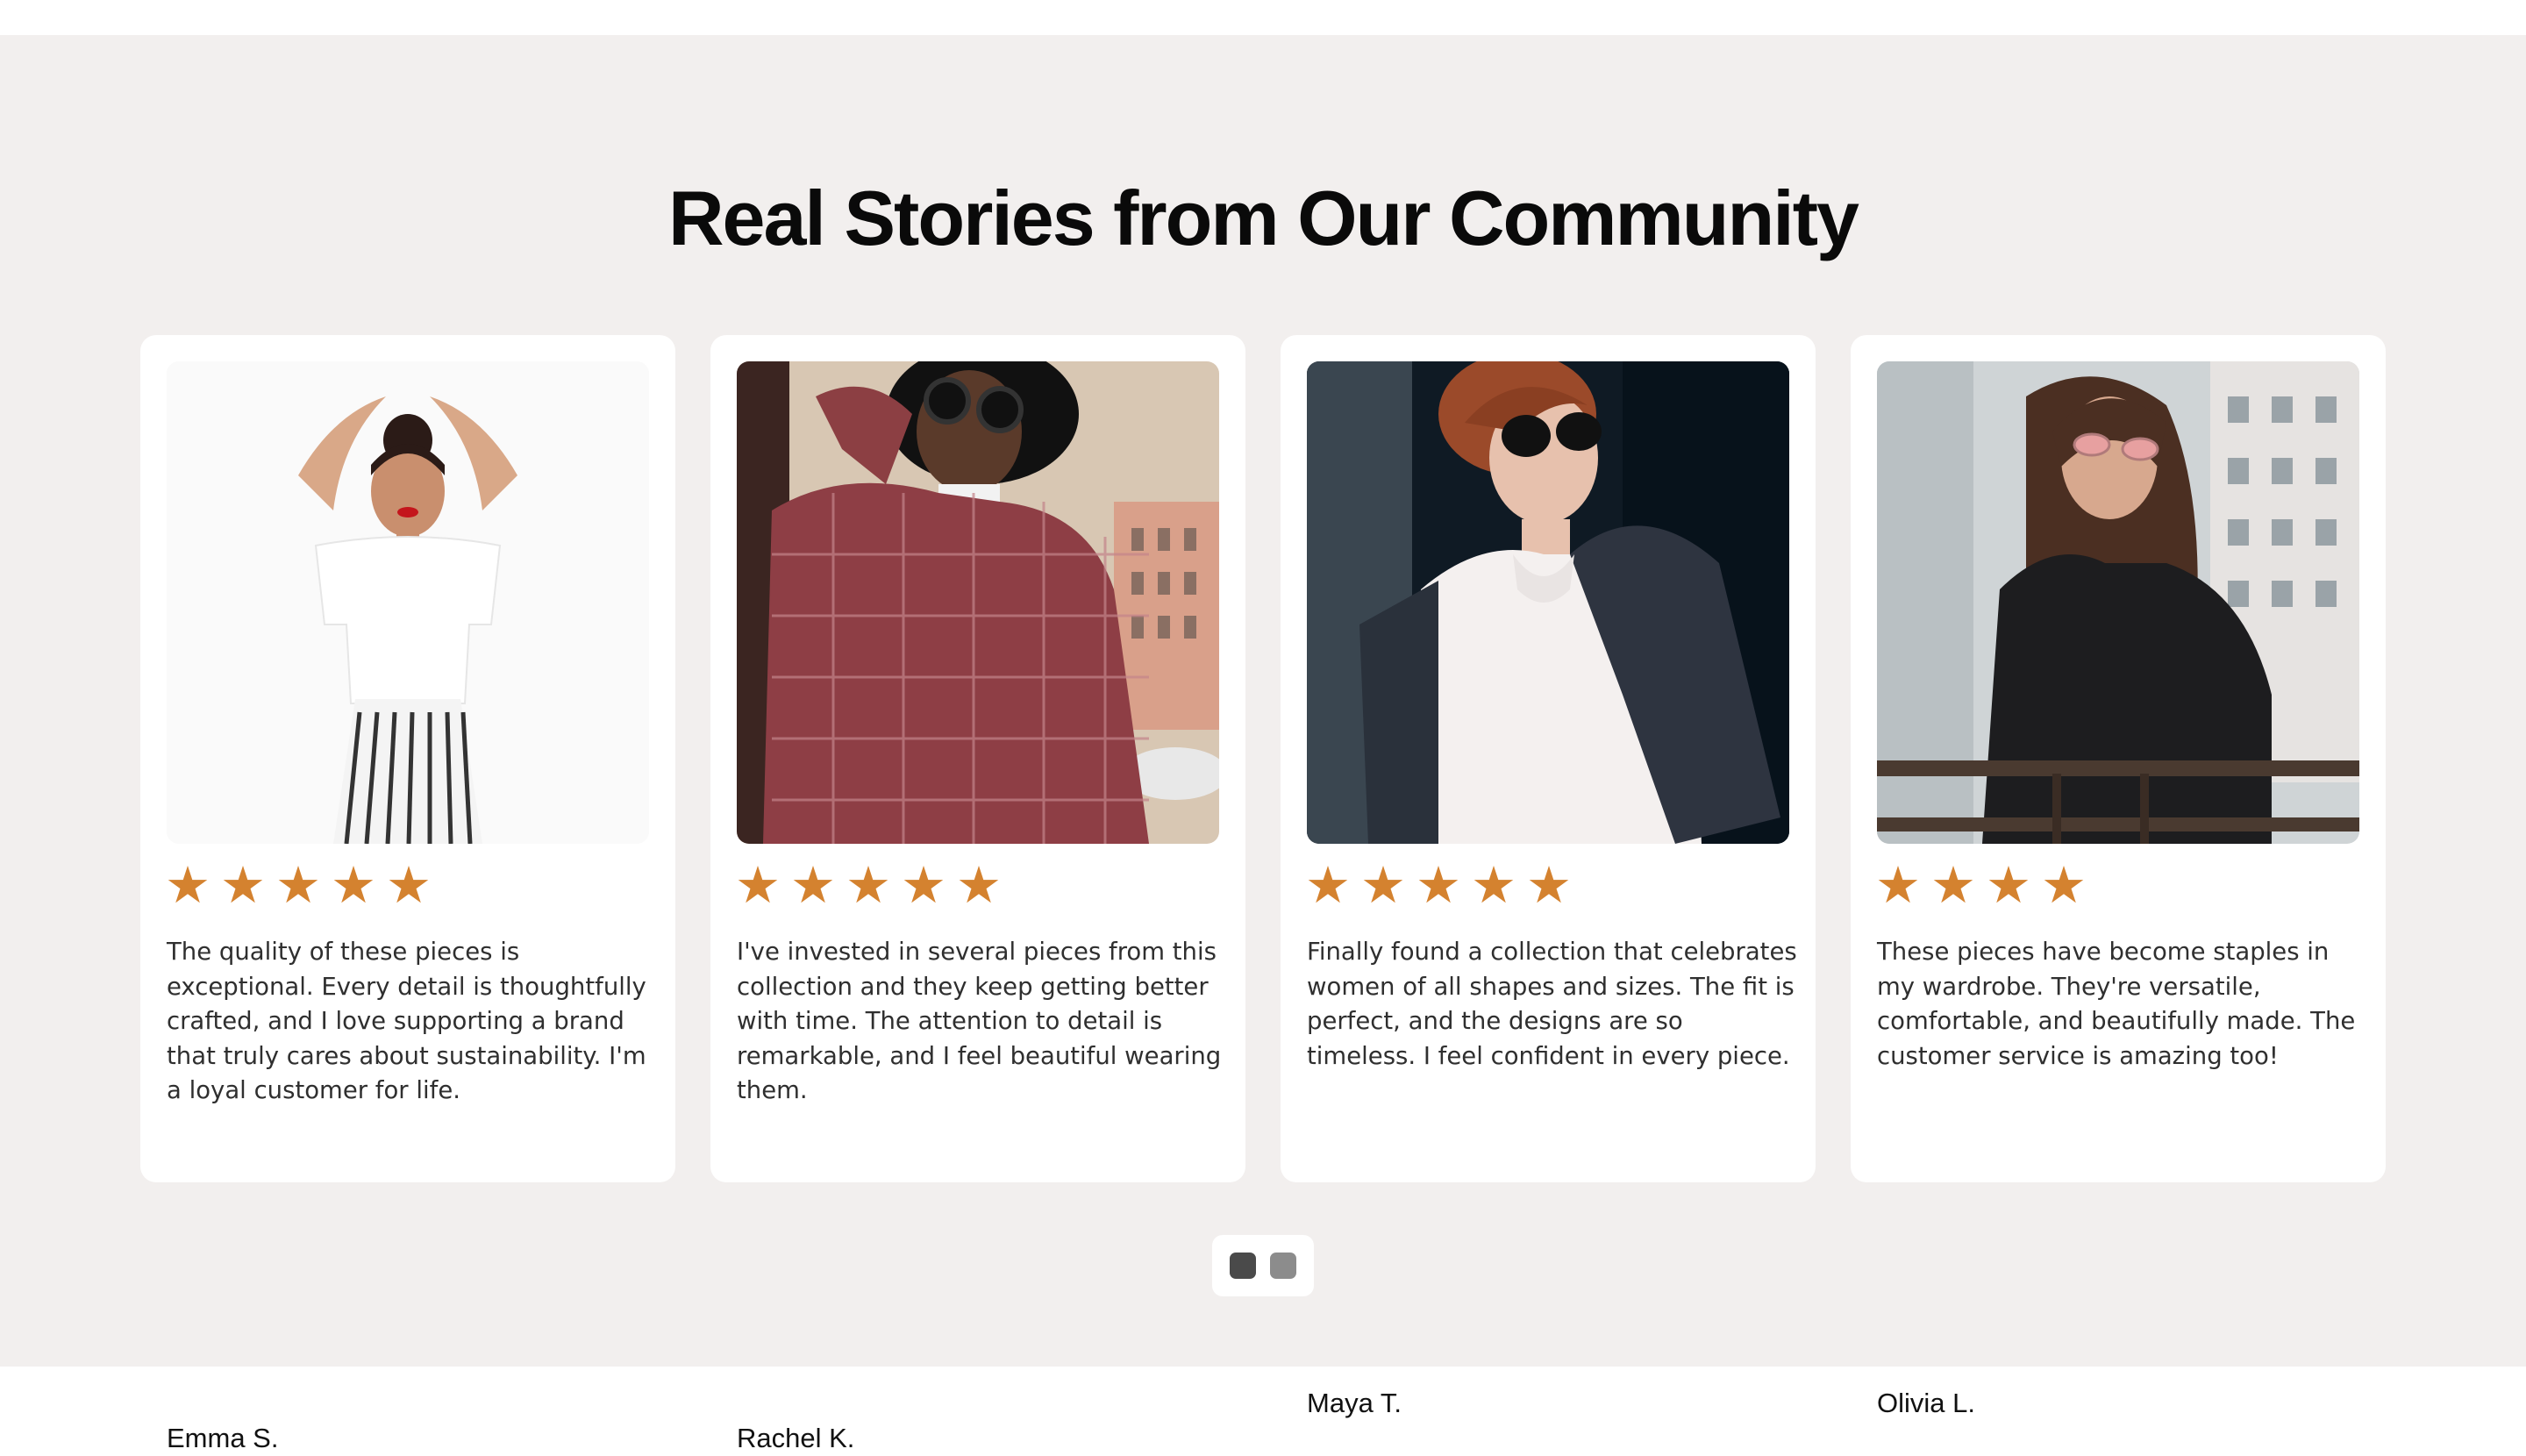 The image size is (2526, 1456). What do you see at coordinates (796, 1438) in the screenshot?
I see `testimonial-author: Rachel K.` at bounding box center [796, 1438].